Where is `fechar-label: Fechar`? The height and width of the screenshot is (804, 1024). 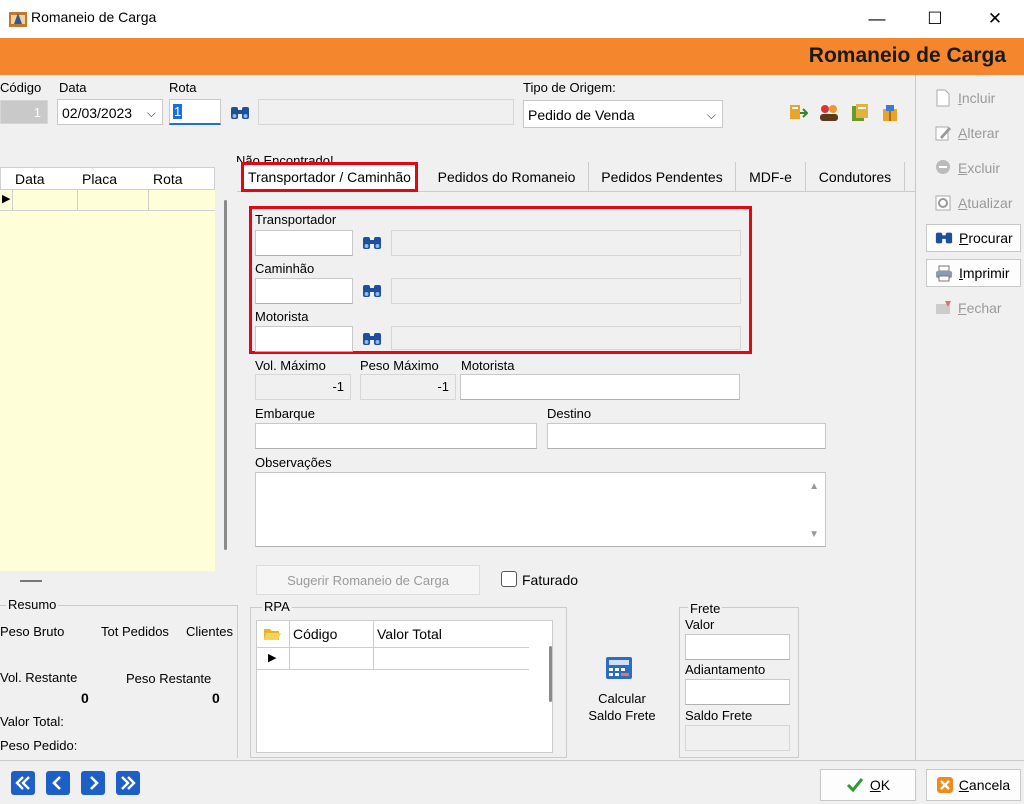
fechar-label: Fechar is located at coordinates (980, 308).